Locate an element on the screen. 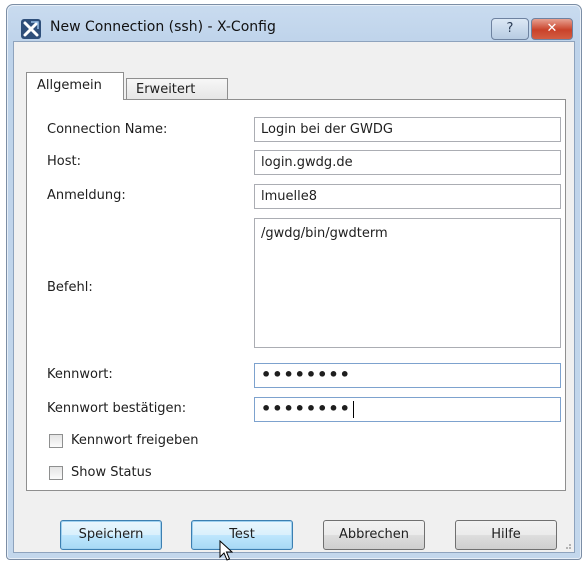 The image size is (586, 564). share-password-checkbox-row: Kennwort freigeben is located at coordinates (124, 440).